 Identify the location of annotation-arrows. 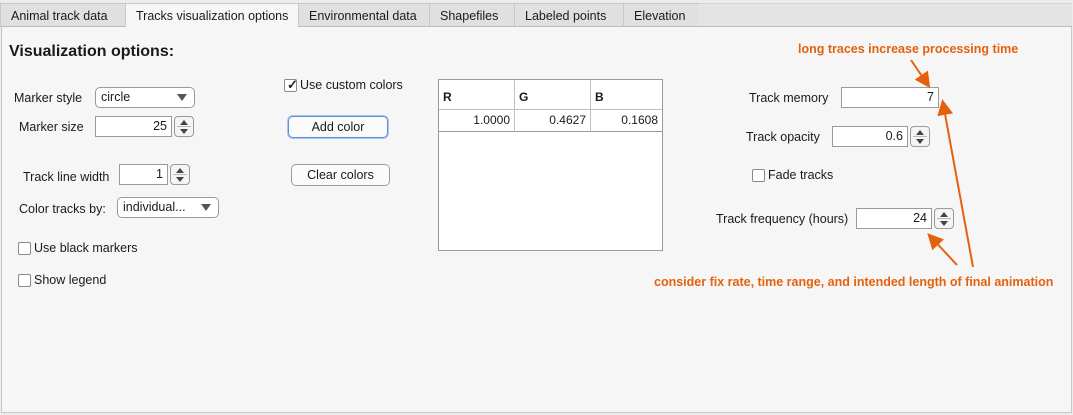
(942, 163).